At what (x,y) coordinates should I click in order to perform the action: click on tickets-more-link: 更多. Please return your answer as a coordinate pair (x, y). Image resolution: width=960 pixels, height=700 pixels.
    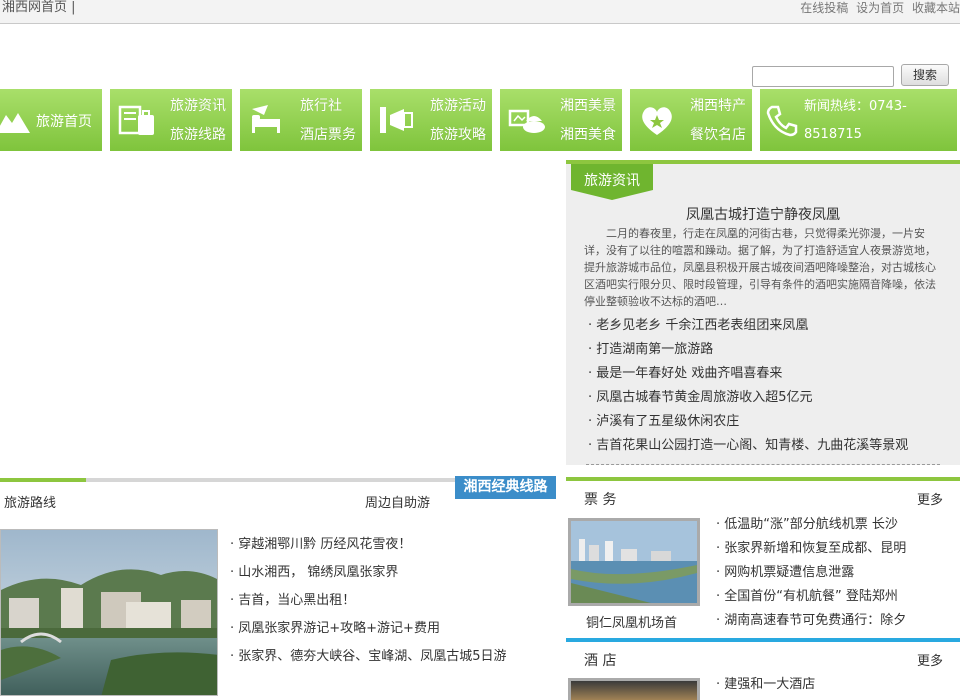
    Looking at the image, I should click on (930, 498).